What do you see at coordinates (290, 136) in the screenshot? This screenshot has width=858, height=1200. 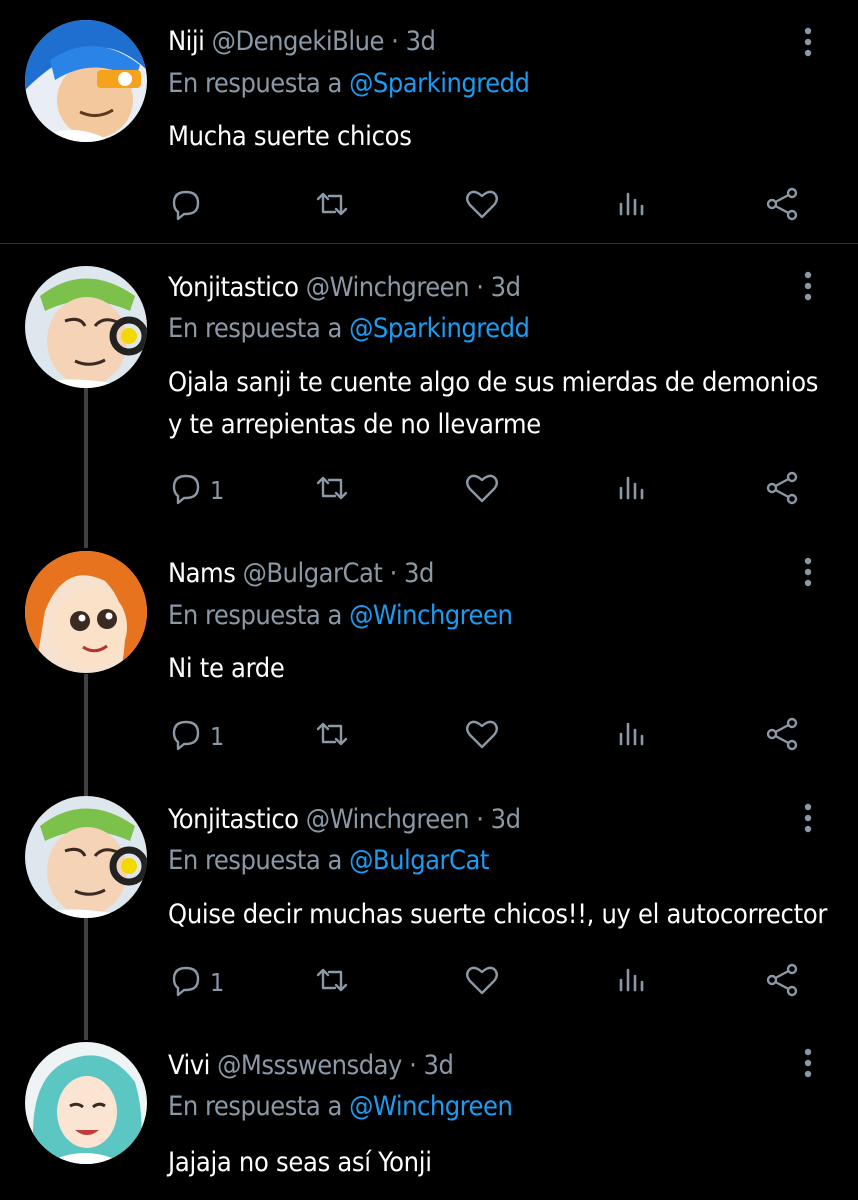 I see `tweet-text: Mucha suerte chicos` at bounding box center [290, 136].